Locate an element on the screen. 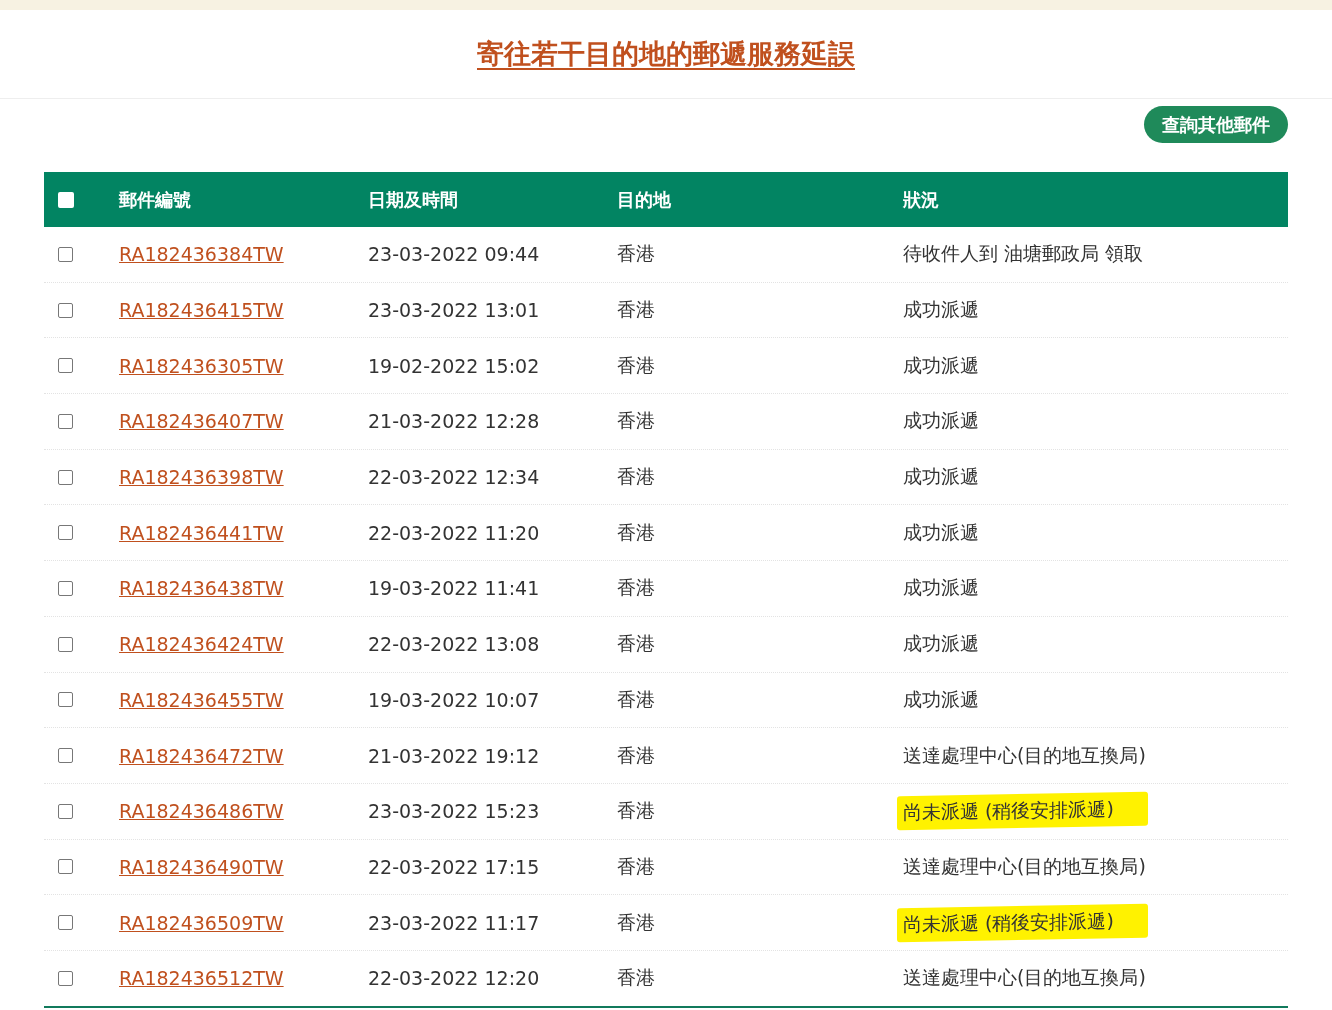  column-header: 日期及時間 is located at coordinates (413, 199).